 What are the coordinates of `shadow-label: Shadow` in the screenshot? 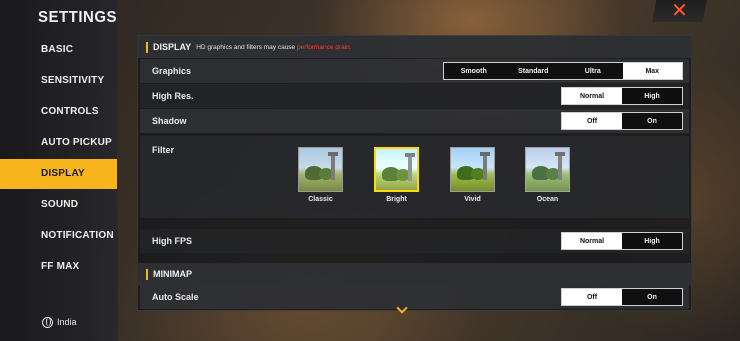 It's located at (169, 121).